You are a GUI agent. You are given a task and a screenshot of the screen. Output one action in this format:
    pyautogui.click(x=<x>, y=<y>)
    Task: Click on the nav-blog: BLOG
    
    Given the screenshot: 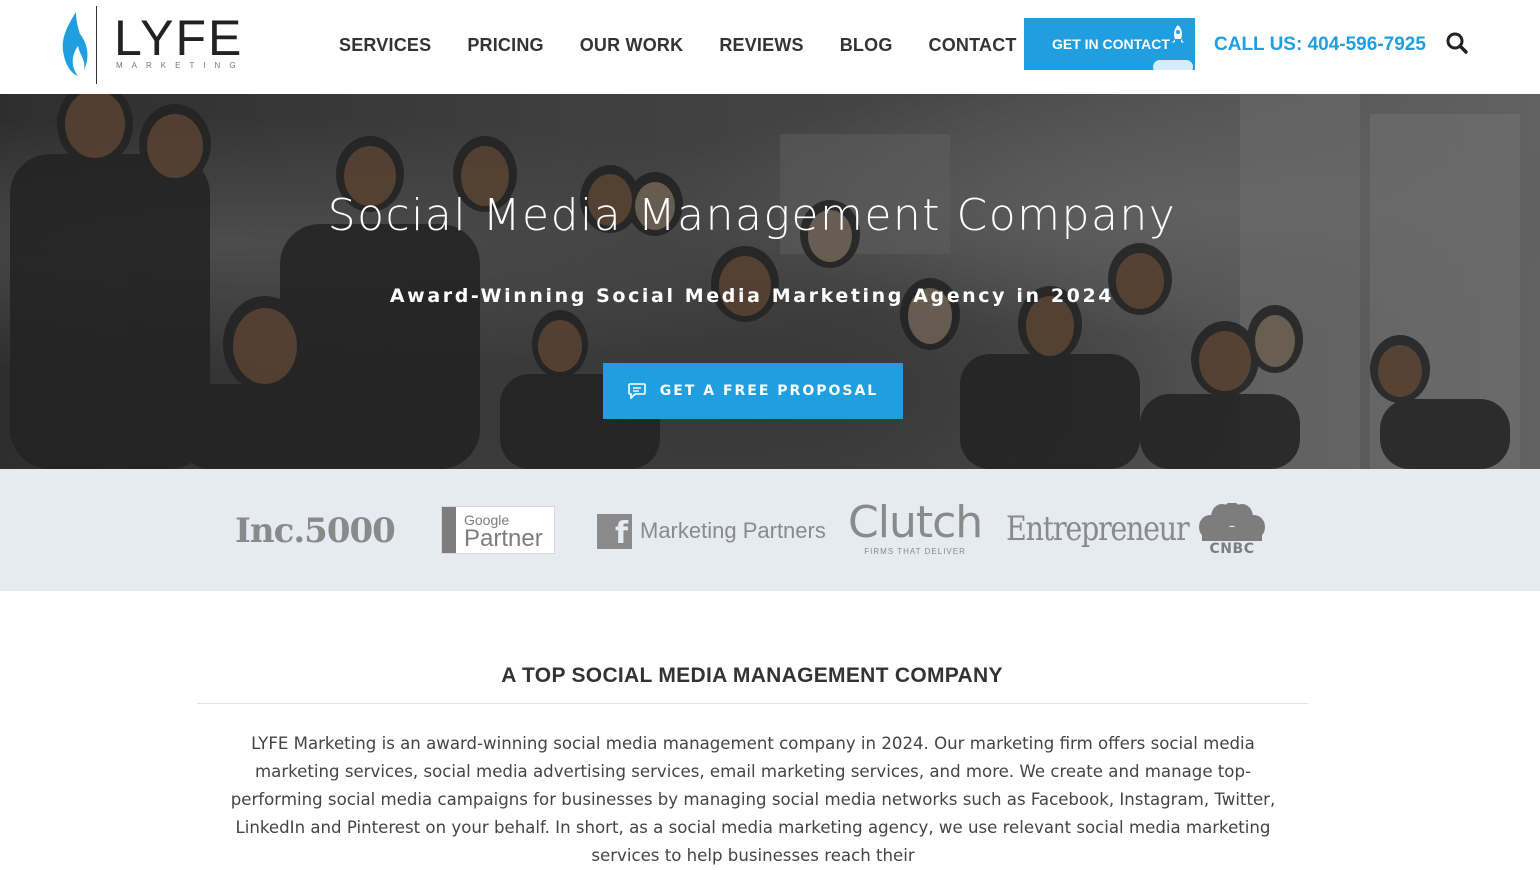 What is the action you would take?
    pyautogui.click(x=866, y=45)
    